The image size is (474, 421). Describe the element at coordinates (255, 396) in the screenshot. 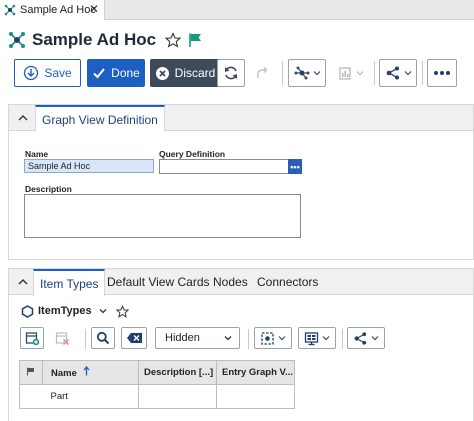

I see `cell-entry-graph-view` at that location.